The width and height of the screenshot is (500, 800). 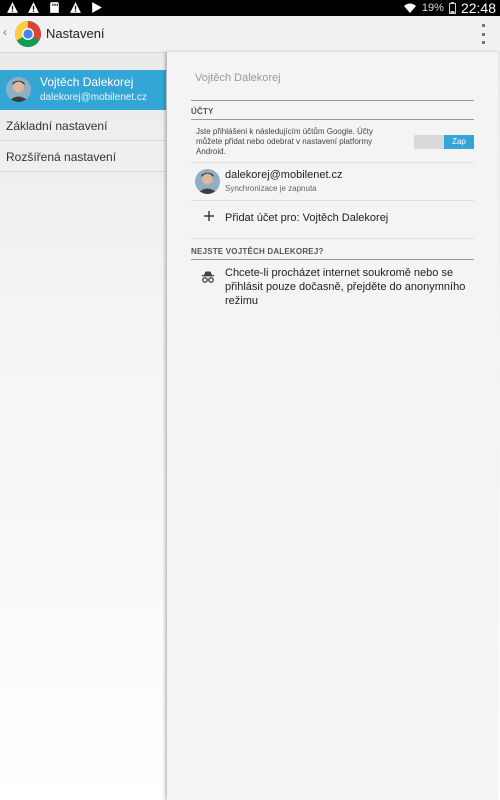 What do you see at coordinates (238, 78) in the screenshot?
I see `panel-title: Vojtěch Dalekorej` at bounding box center [238, 78].